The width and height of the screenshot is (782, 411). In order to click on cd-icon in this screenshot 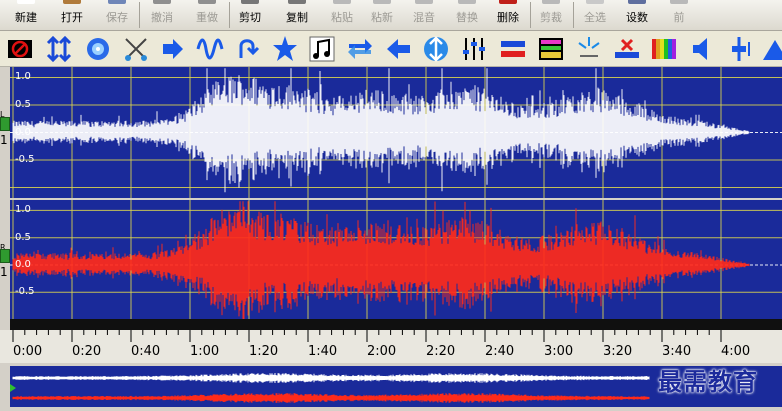, I will do `click(98, 49)`.